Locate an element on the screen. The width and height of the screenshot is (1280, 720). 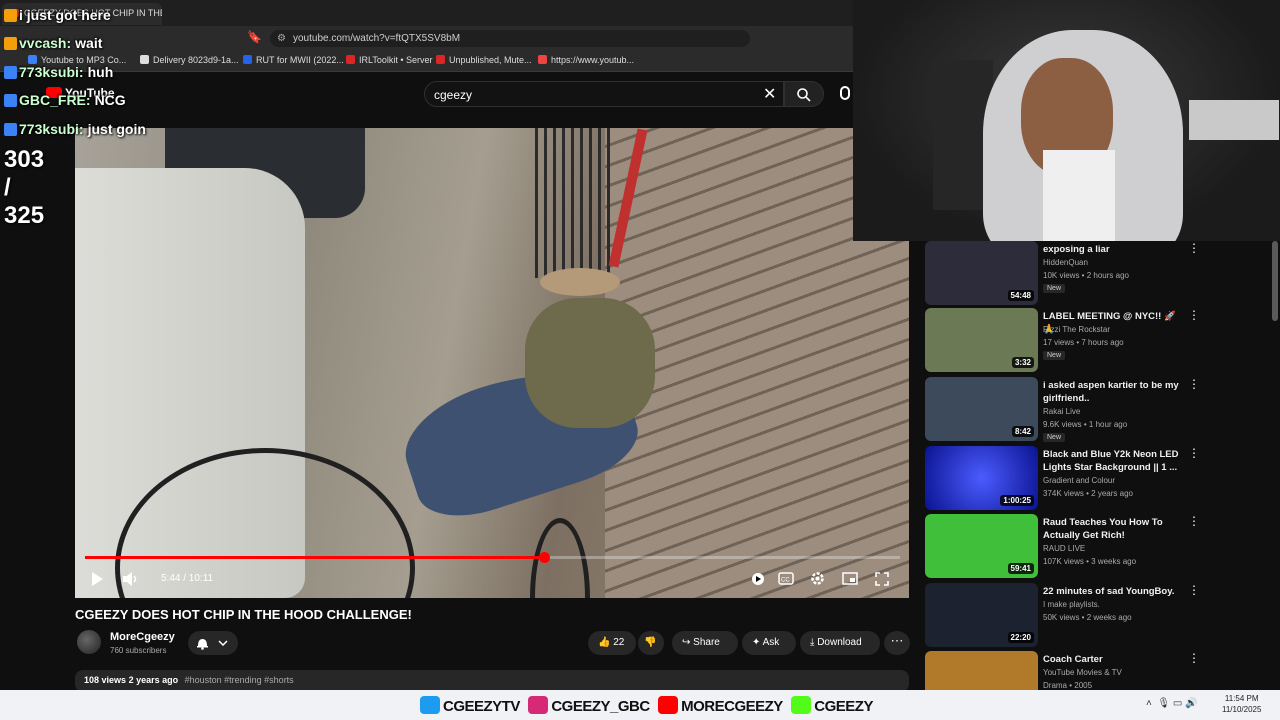
network-icon: ▭ is located at coordinates (1177, 703).